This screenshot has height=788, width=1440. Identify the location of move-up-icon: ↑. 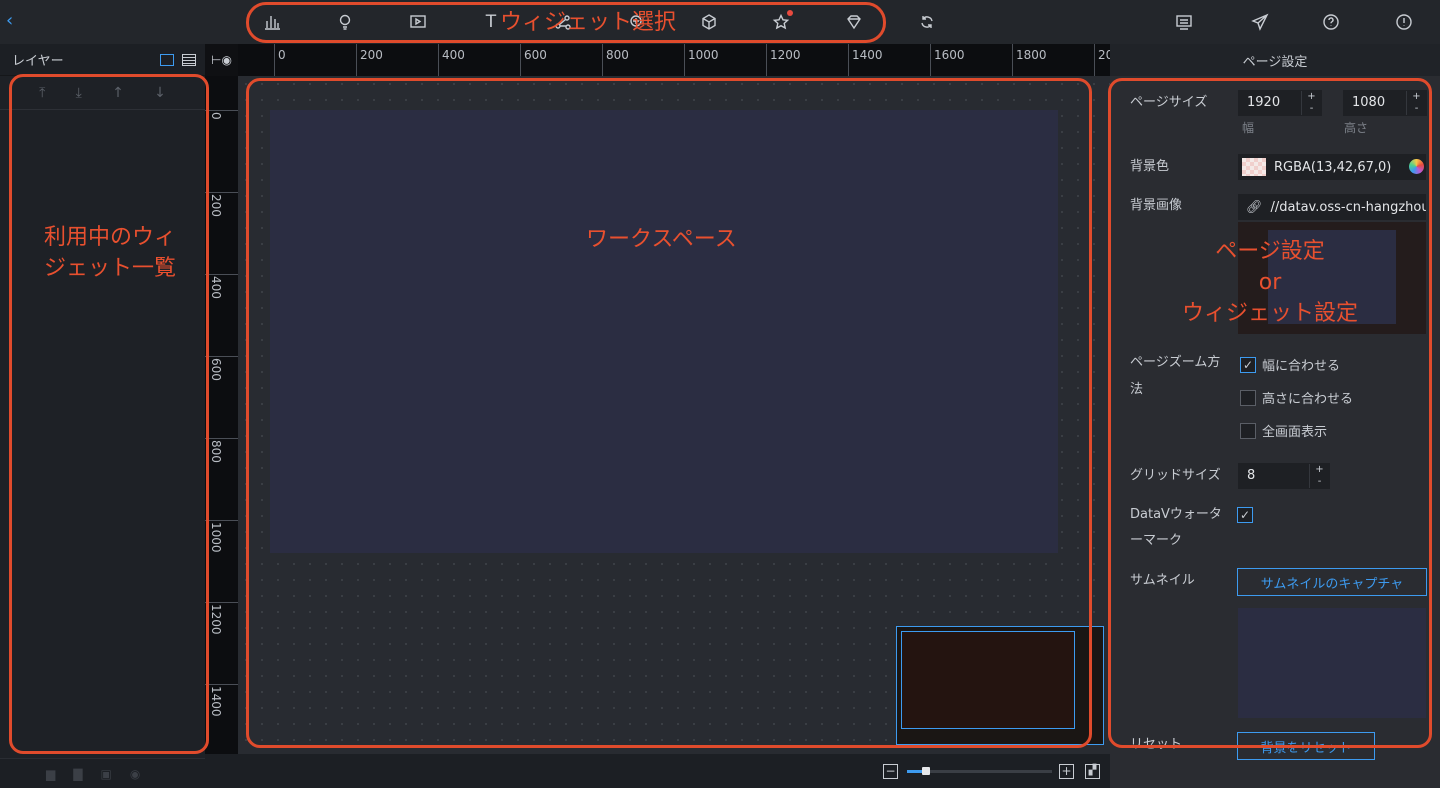
(118, 93).